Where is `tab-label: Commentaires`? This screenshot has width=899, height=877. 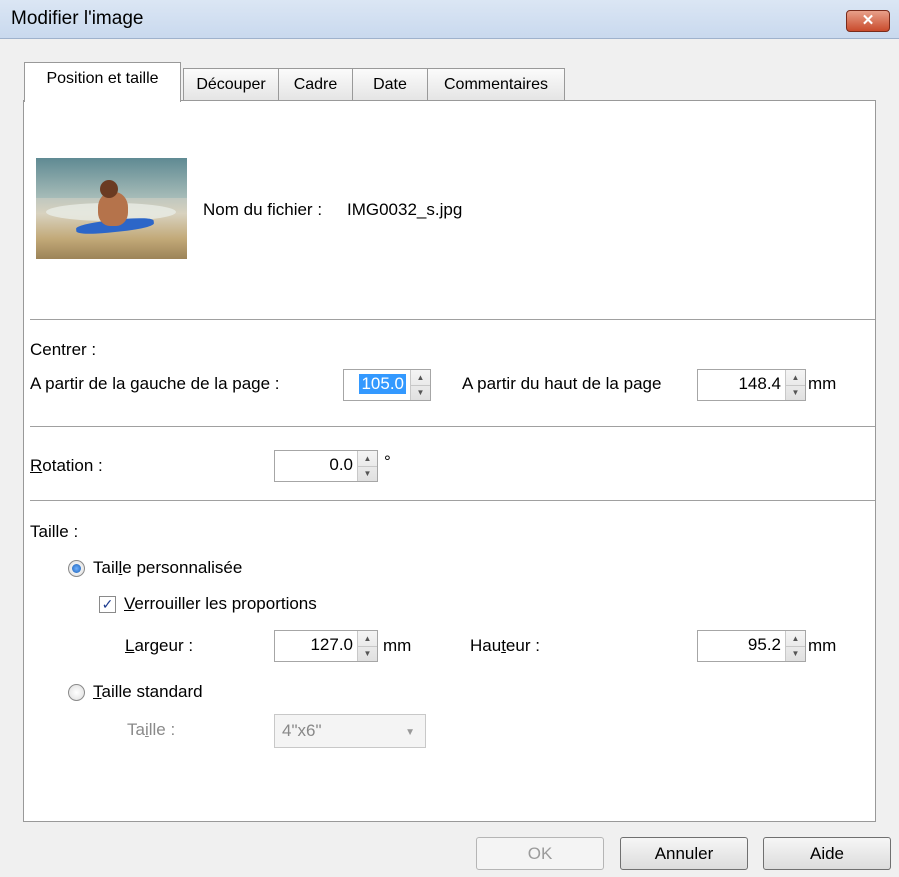 tab-label: Commentaires is located at coordinates (496, 84).